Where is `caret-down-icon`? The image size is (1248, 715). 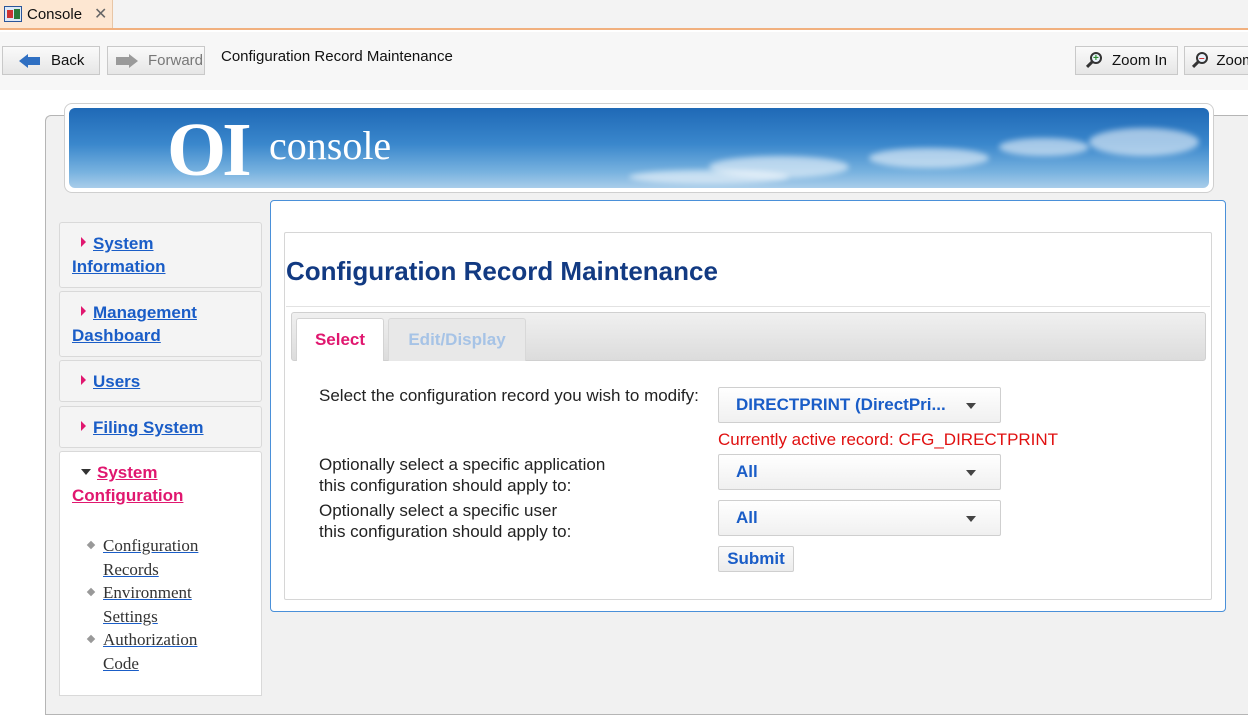 caret-down-icon is located at coordinates (86, 472).